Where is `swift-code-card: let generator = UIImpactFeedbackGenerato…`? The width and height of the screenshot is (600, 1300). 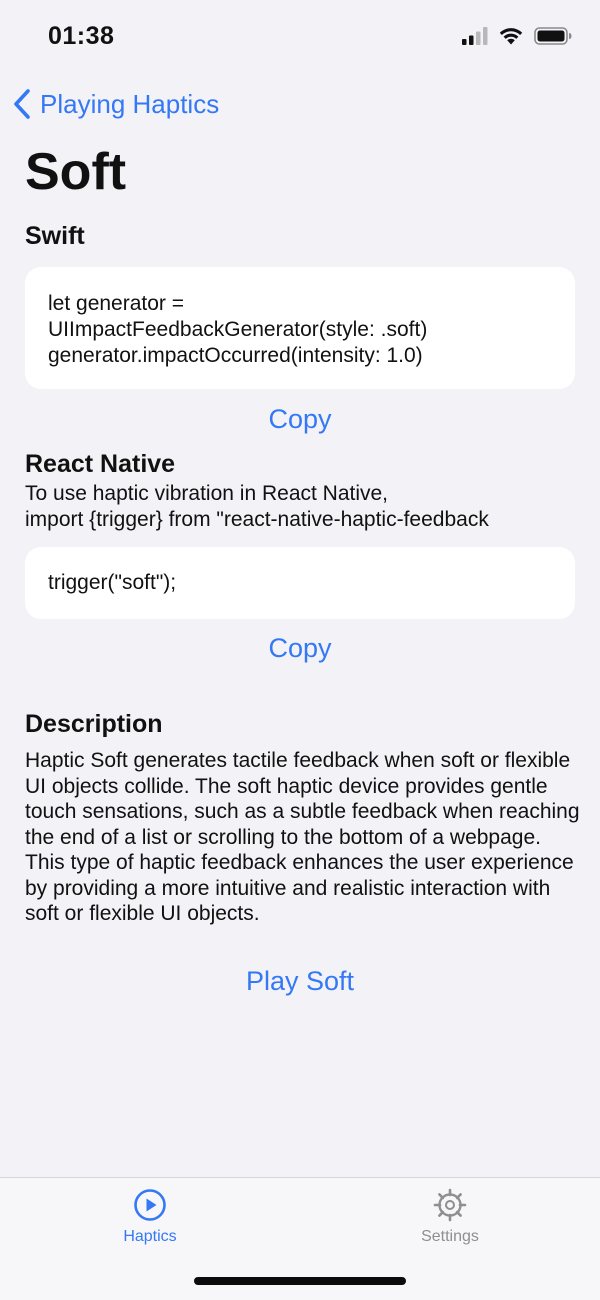 swift-code-card: let generator = UIImpactFeedbackGenerato… is located at coordinates (300, 328).